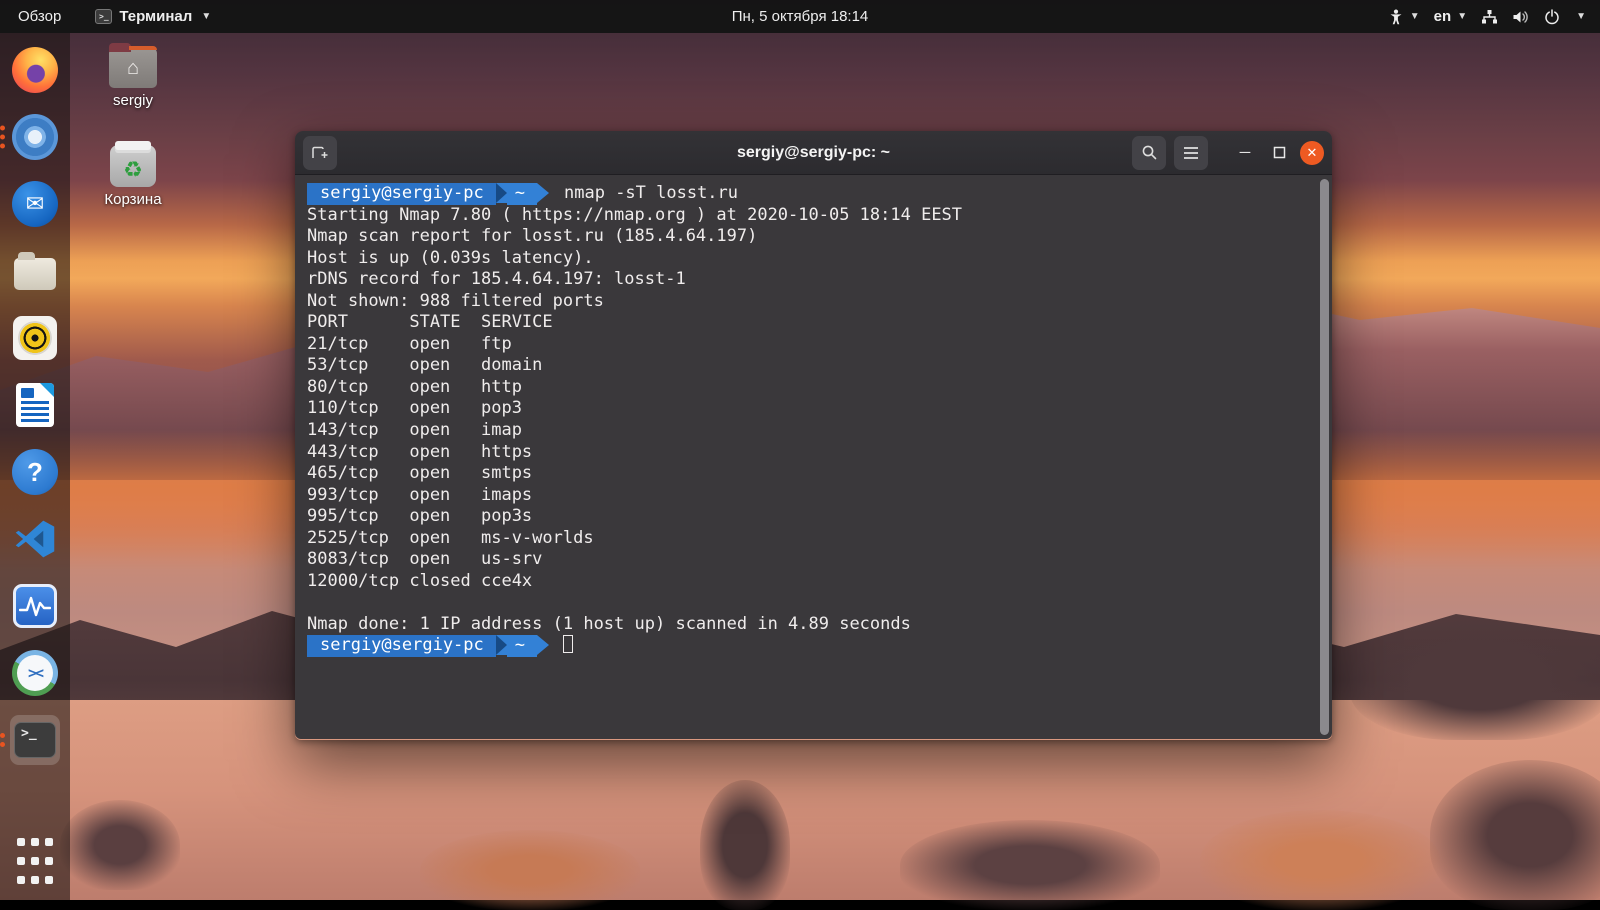 The height and width of the screenshot is (910, 1600). What do you see at coordinates (1443, 16) in the screenshot?
I see `language-label: en` at bounding box center [1443, 16].